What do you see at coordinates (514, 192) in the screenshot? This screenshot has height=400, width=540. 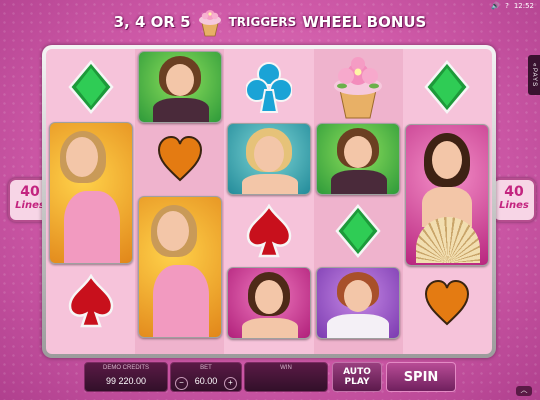 I see `lines-count: 40` at bounding box center [514, 192].